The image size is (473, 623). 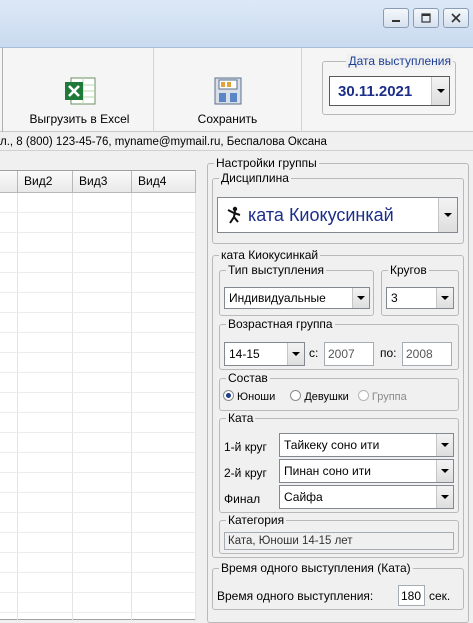 I want to click on age-group-value: 14-15, so click(x=244, y=354).